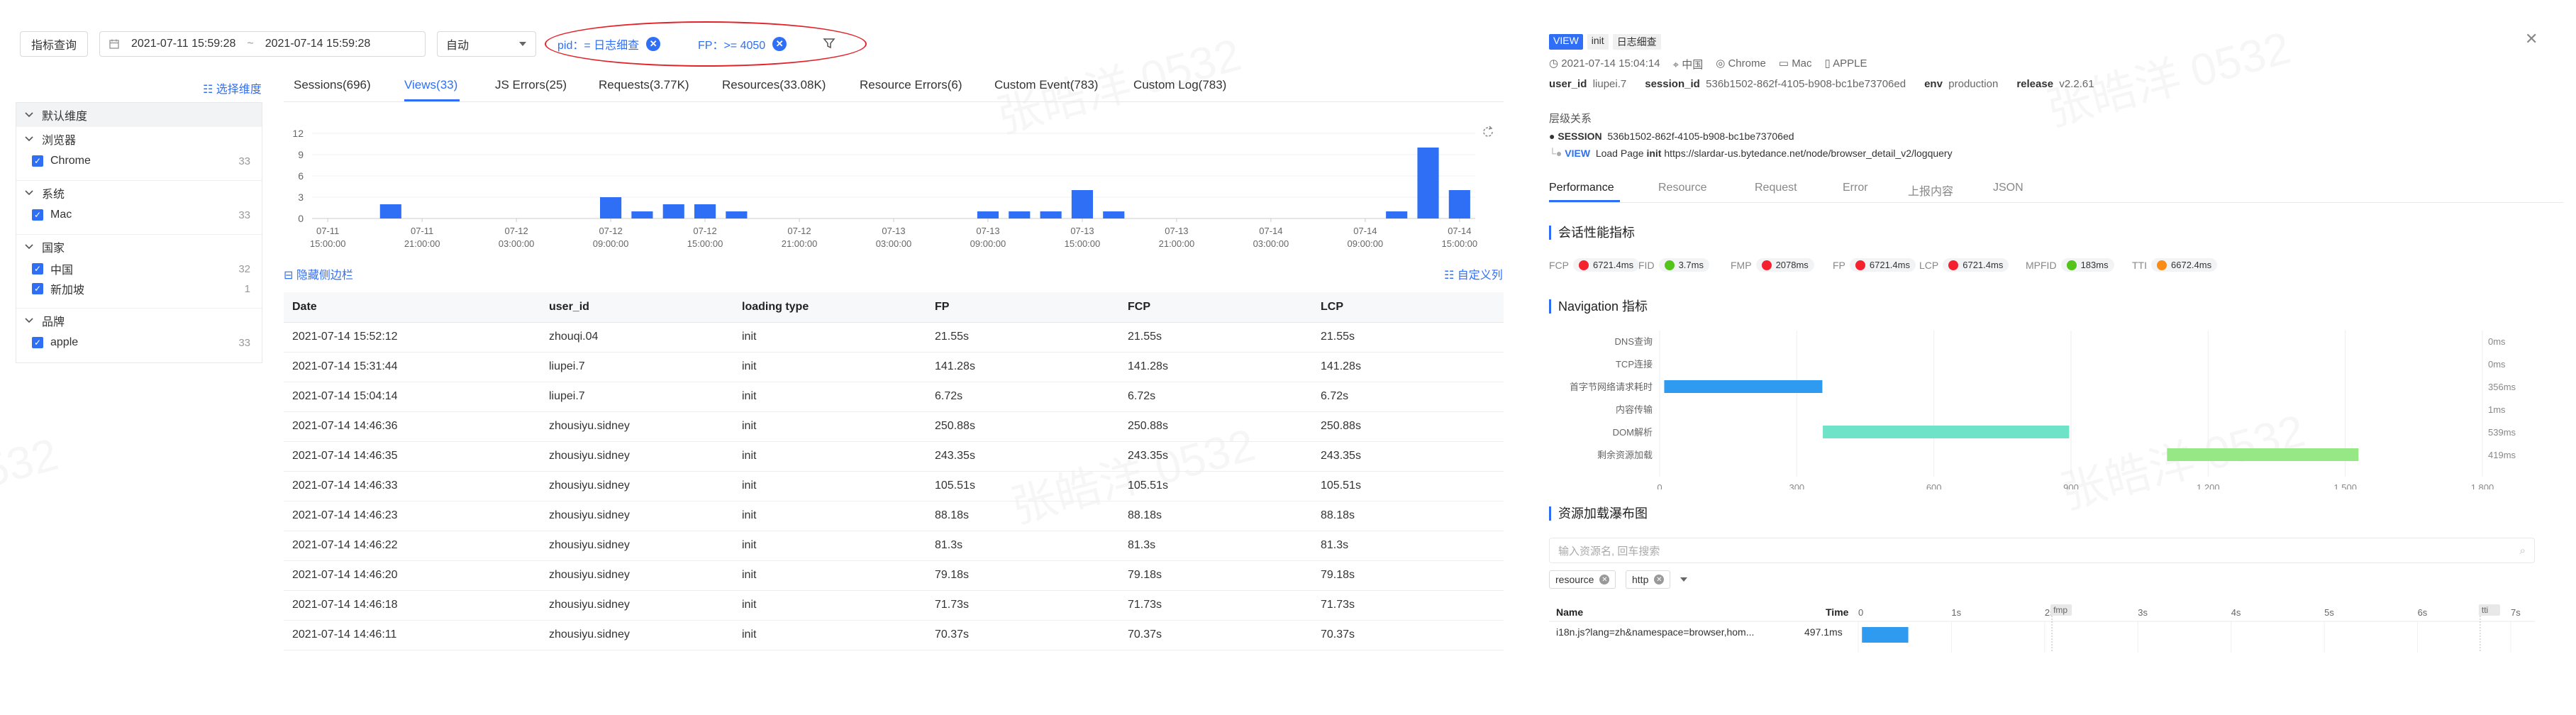 The height and width of the screenshot is (715, 2576). Describe the element at coordinates (636, 397) in the screenshot. I see `table-cell: liupei.7` at that location.